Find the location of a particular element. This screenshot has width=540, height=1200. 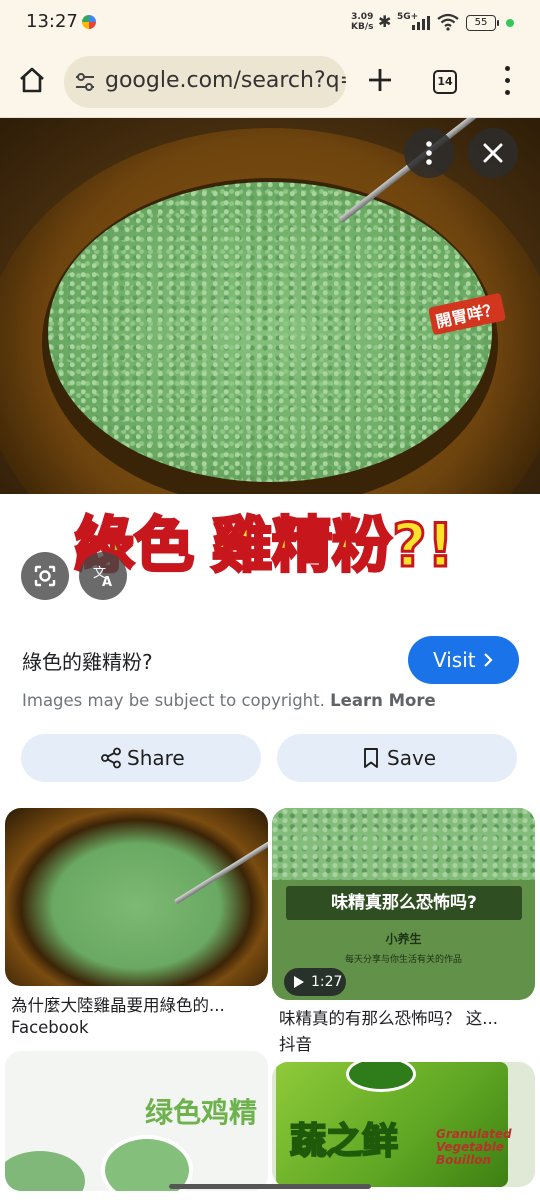

bluetooth-icon: ✱ is located at coordinates (385, 21).